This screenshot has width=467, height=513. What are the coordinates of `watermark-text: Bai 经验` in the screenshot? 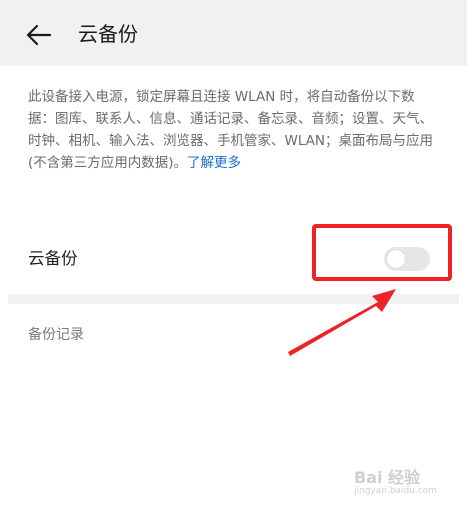 It's located at (387, 477).